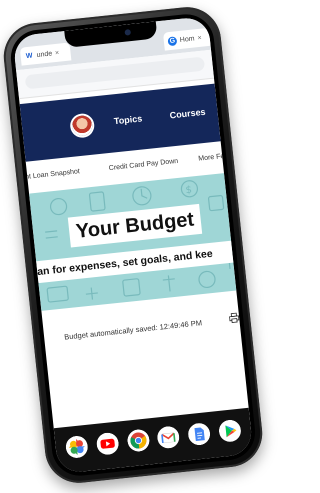 Image resolution: width=320 pixels, height=493 pixels. I want to click on tab-label: unde, so click(44, 54).